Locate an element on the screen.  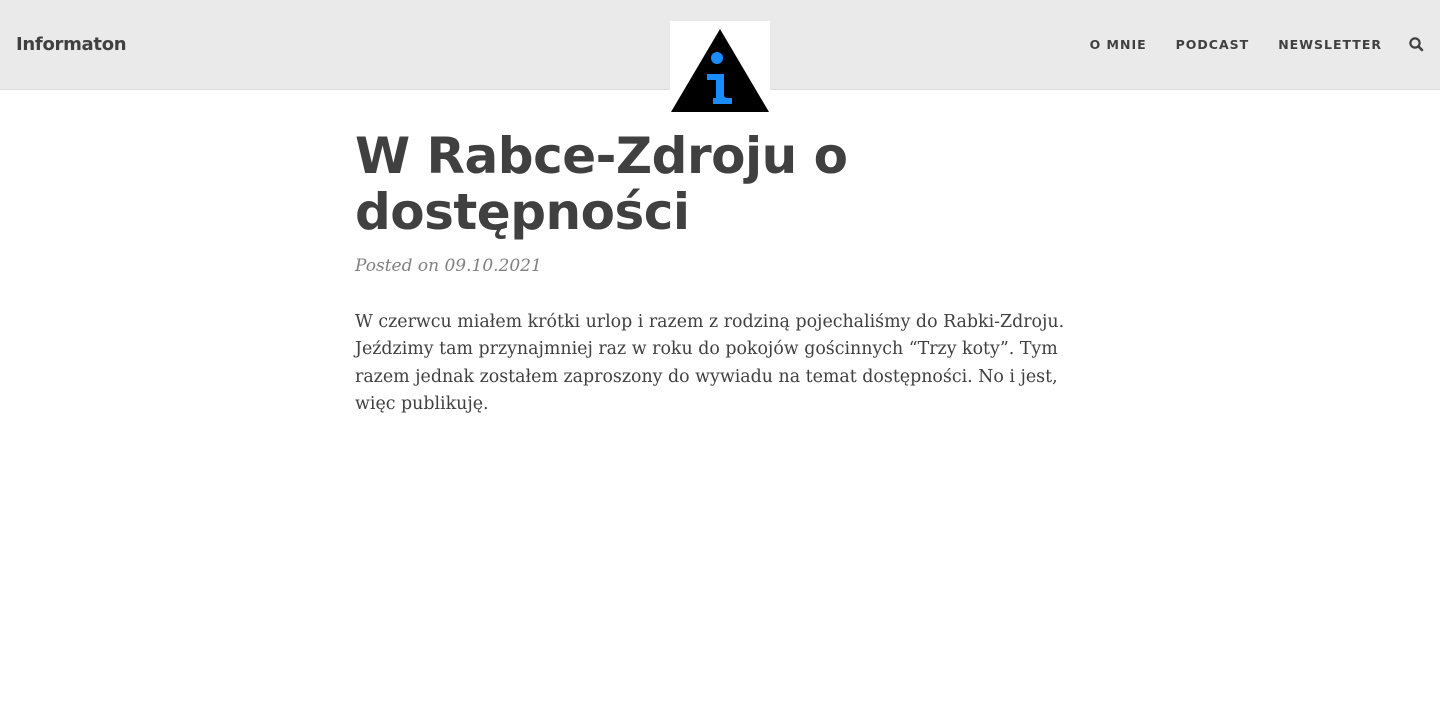
nav-link-o-mnie: O MNIE is located at coordinates (1118, 45).